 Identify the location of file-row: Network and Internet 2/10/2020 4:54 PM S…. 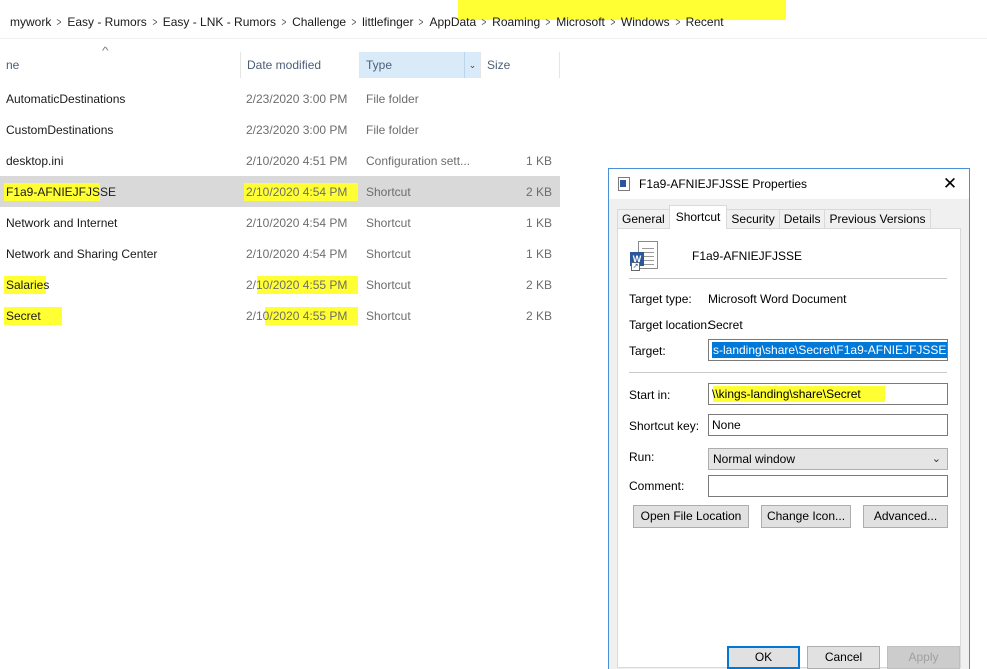
(280, 222).